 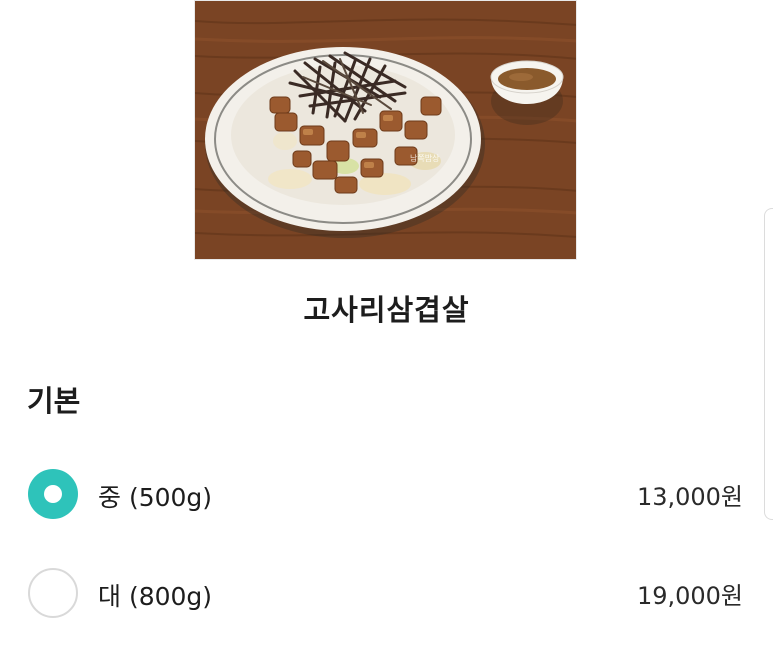 What do you see at coordinates (689, 497) in the screenshot?
I see `option-price: 13,000원` at bounding box center [689, 497].